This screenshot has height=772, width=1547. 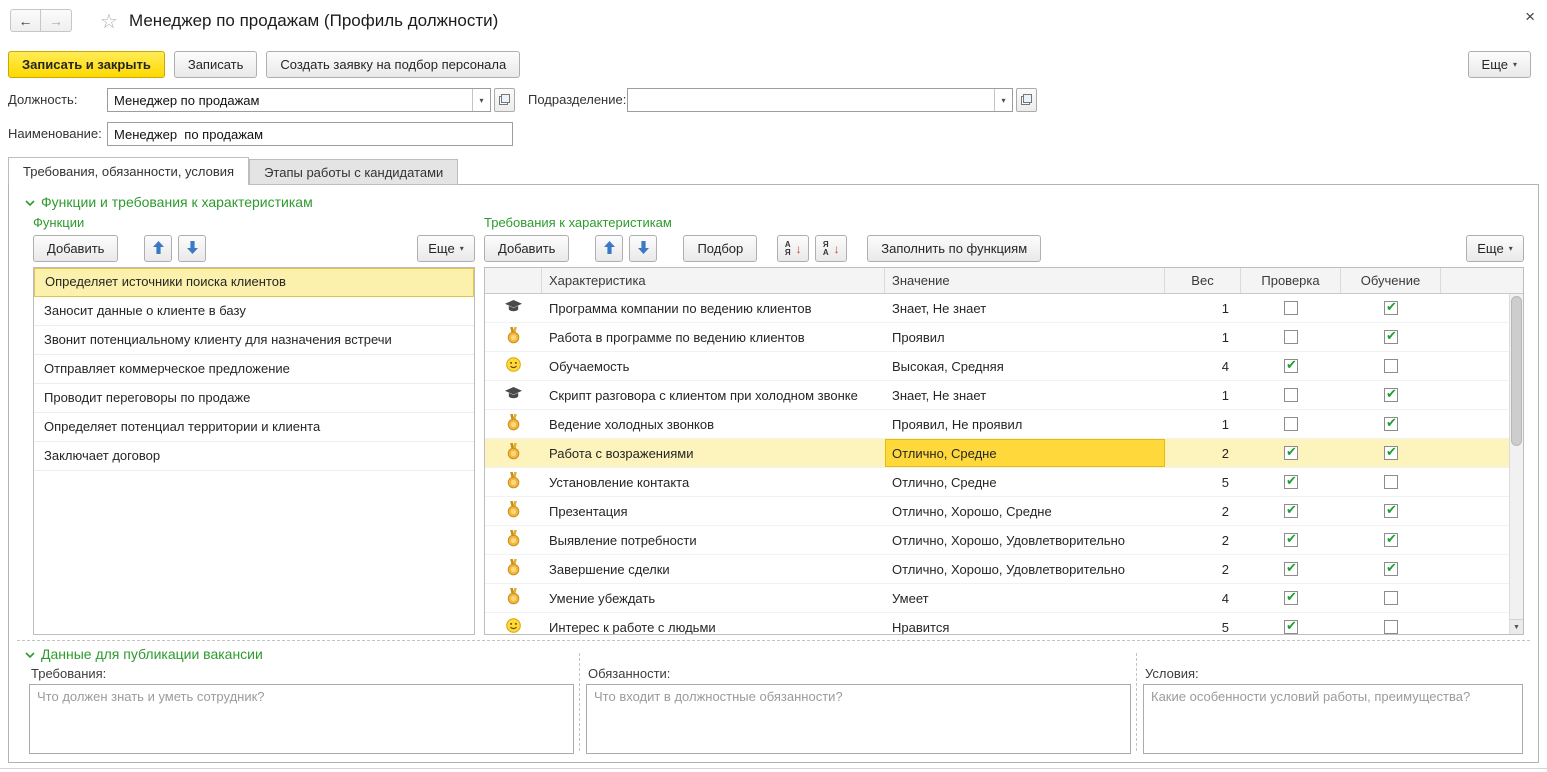 What do you see at coordinates (144, 654) in the screenshot?
I see `publication-section-header: Данные для публикации вакансии` at bounding box center [144, 654].